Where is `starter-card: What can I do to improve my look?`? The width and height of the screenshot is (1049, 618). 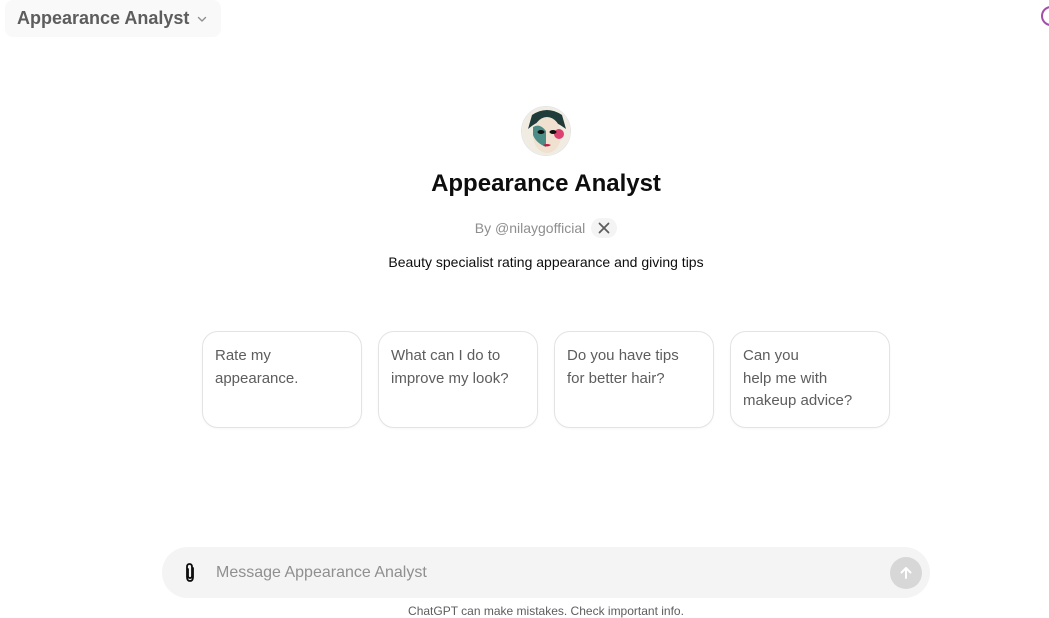 starter-card: What can I do to improve my look? is located at coordinates (458, 379).